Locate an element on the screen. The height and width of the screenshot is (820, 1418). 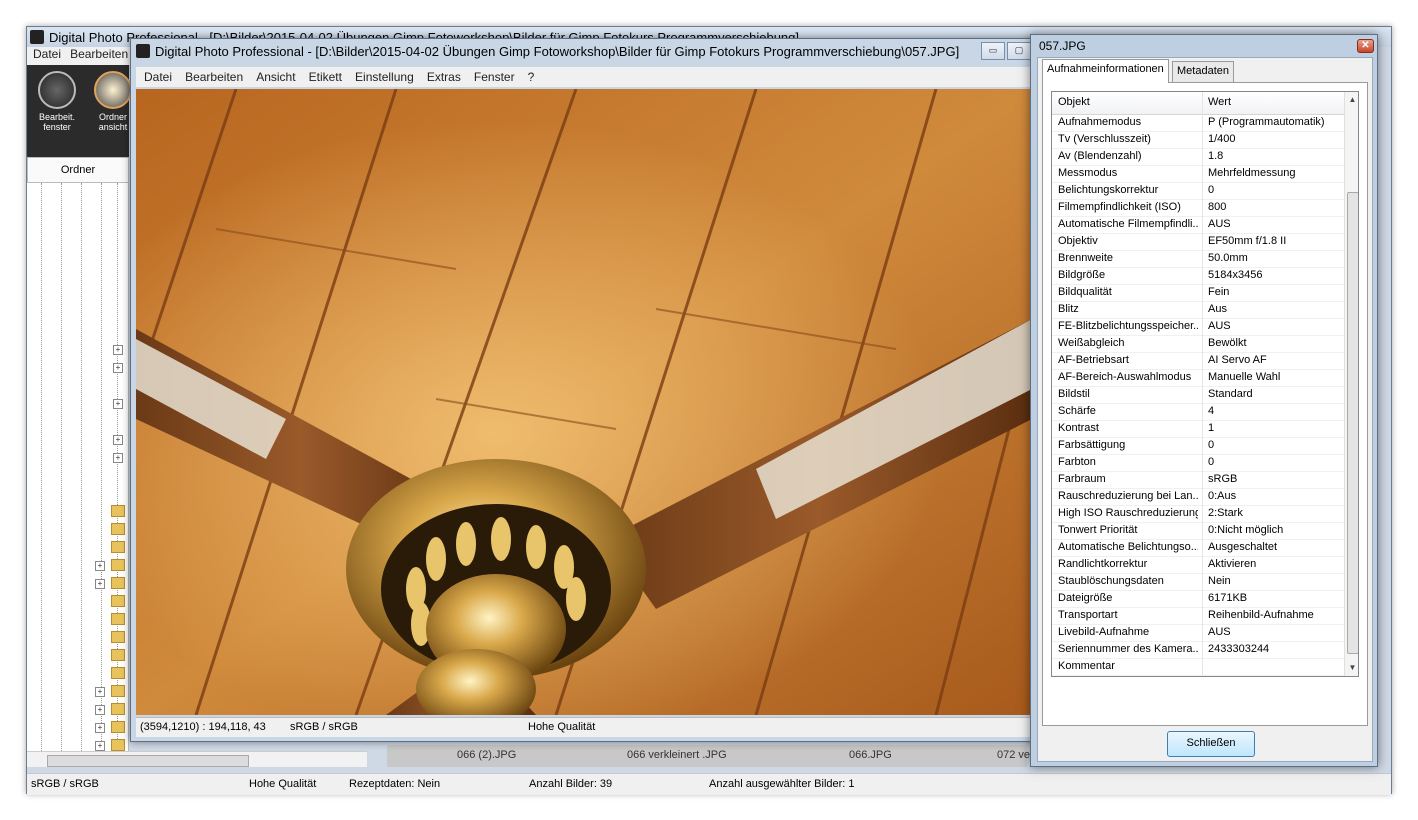
folder-view-button: Ordner ansicht is located at coordinates (113, 101).